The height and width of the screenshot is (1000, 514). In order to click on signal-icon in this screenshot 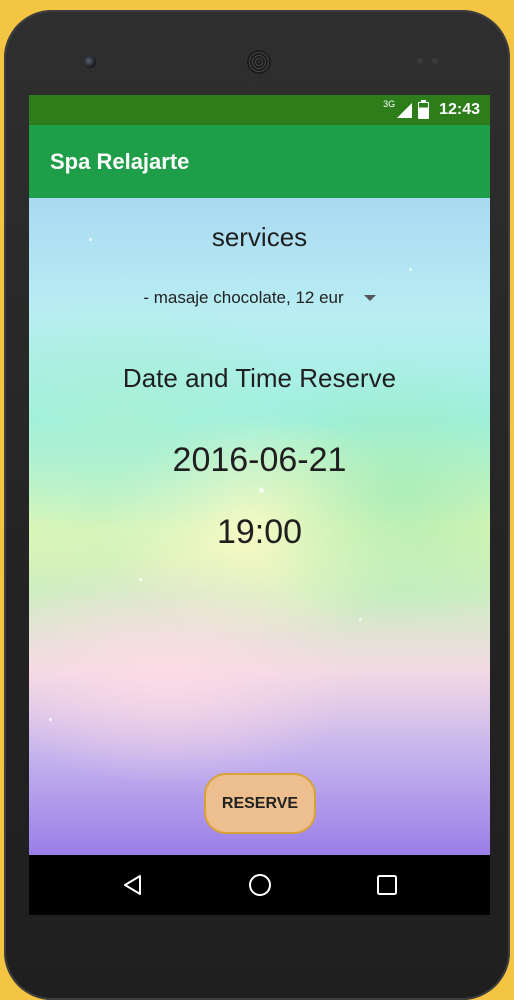, I will do `click(405, 110)`.